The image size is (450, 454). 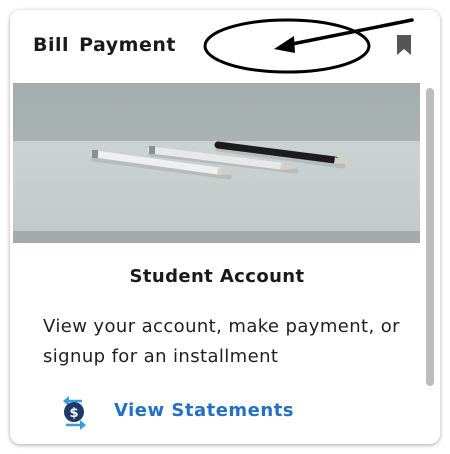 What do you see at coordinates (308, 46) in the screenshot?
I see `annotation-ellipse-arrow` at bounding box center [308, 46].